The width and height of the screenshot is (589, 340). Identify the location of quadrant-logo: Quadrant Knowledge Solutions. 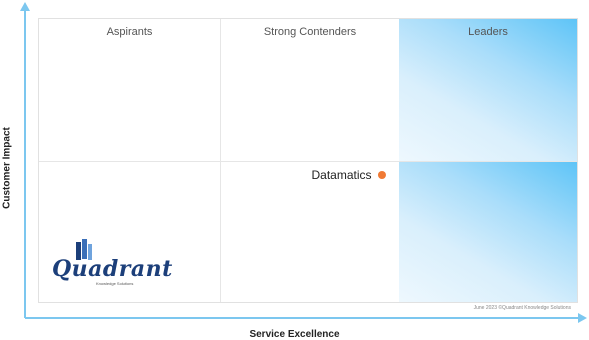
(112, 263).